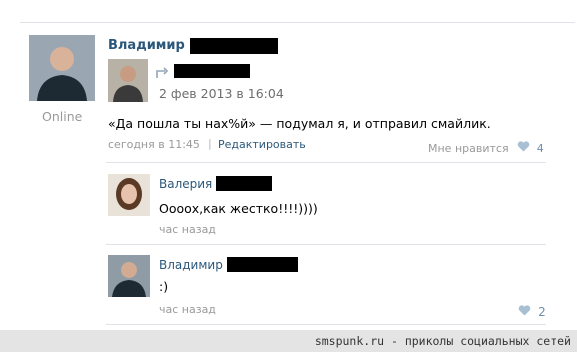 The width and height of the screenshot is (577, 352). What do you see at coordinates (442, 341) in the screenshot?
I see `watermark-text: smspunk.ru - приколы социальных сетей` at bounding box center [442, 341].